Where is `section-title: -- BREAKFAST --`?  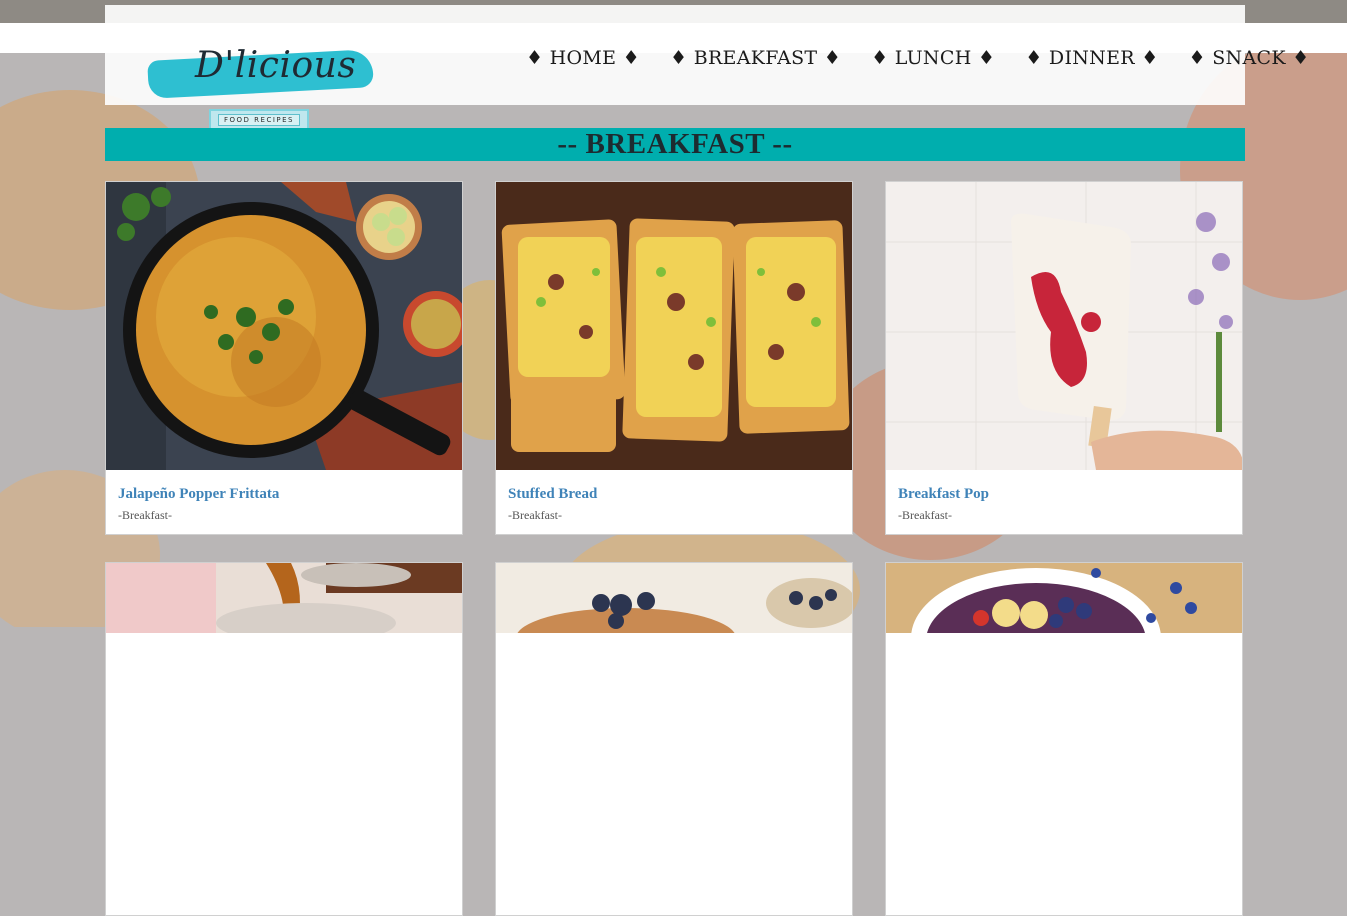 section-title: -- BREAKFAST -- is located at coordinates (675, 144).